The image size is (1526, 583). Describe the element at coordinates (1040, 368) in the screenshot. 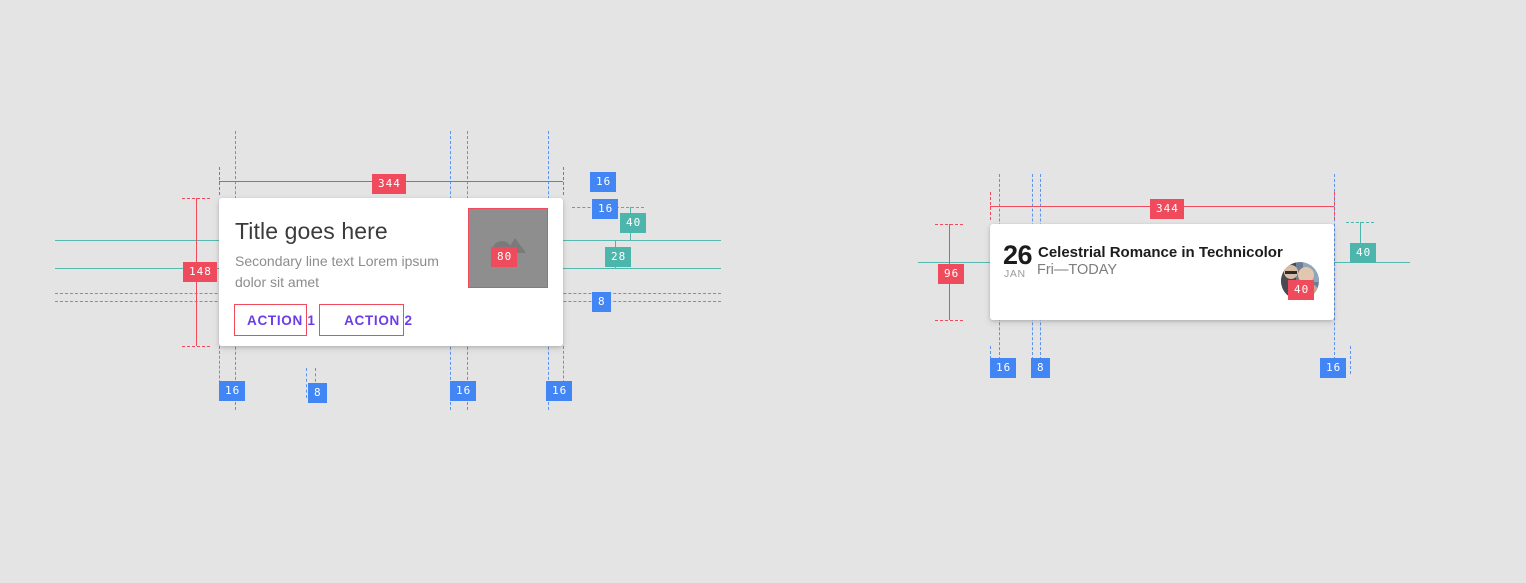

I see `badge-right-date-gap: 8` at that location.